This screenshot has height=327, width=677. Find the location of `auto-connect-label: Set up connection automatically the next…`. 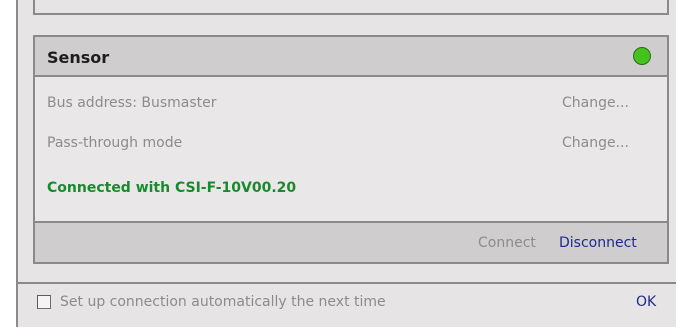

auto-connect-label: Set up connection automatically the next… is located at coordinates (223, 302).